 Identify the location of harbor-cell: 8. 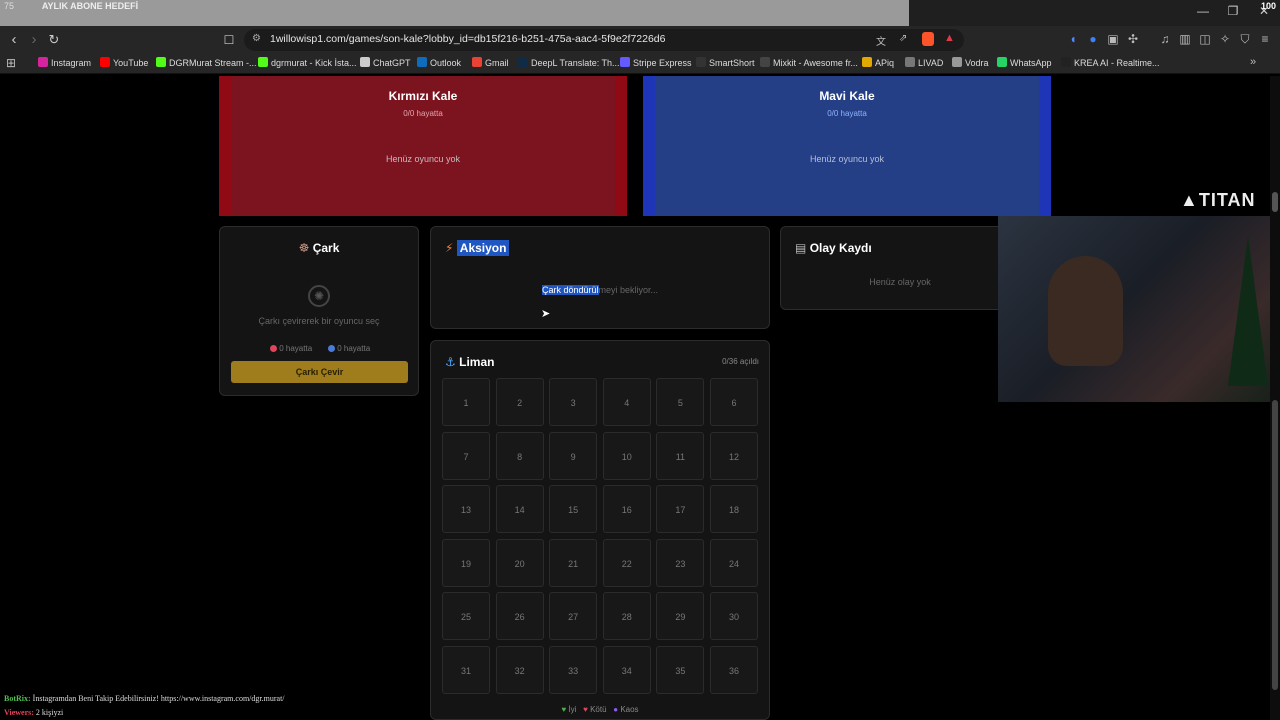
(519, 455).